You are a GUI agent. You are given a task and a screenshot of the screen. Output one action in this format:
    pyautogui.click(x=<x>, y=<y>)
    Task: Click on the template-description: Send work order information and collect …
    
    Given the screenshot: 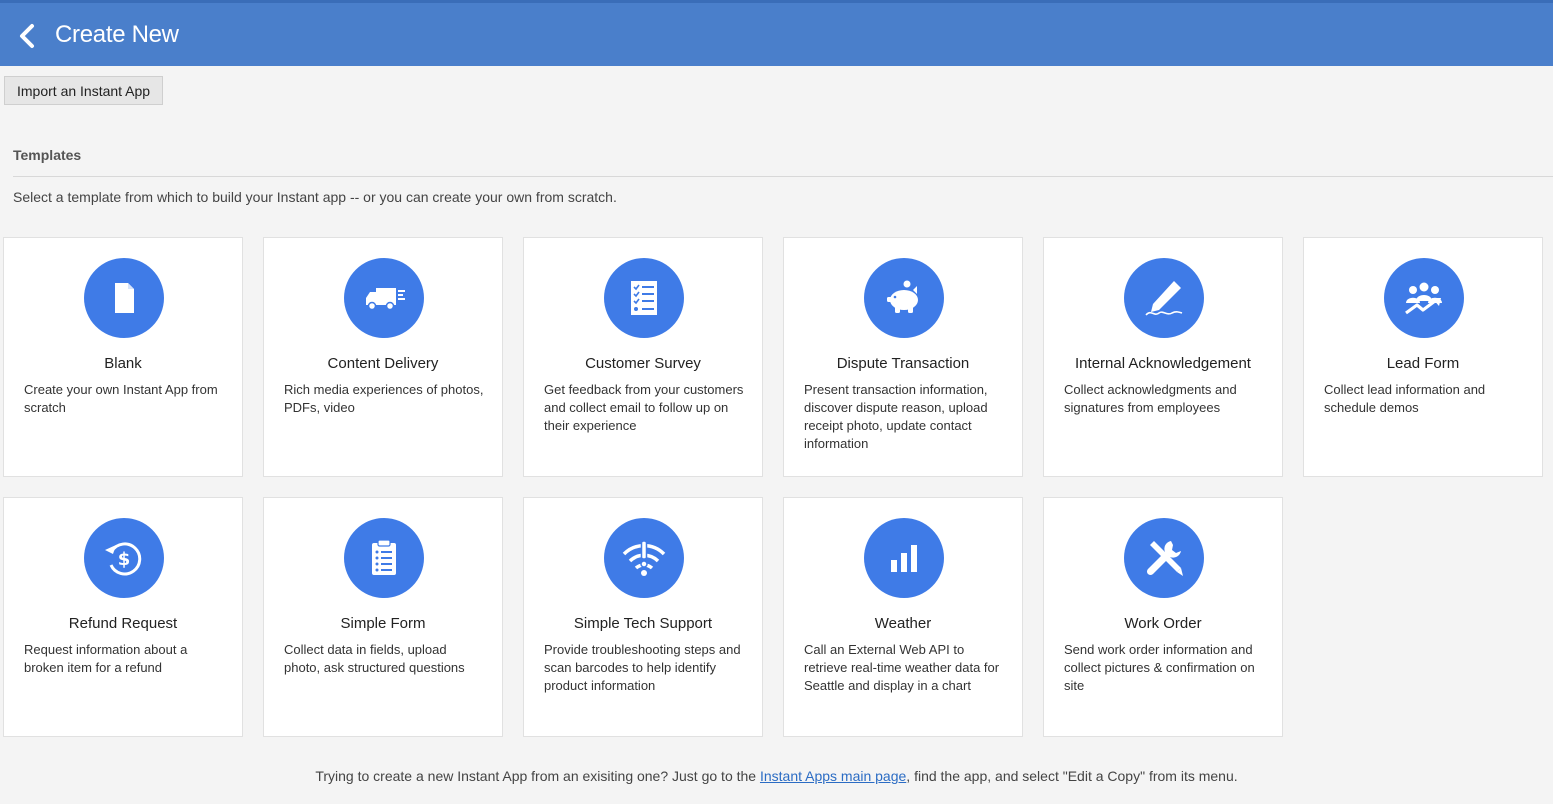 What is the action you would take?
    pyautogui.click(x=1159, y=667)
    